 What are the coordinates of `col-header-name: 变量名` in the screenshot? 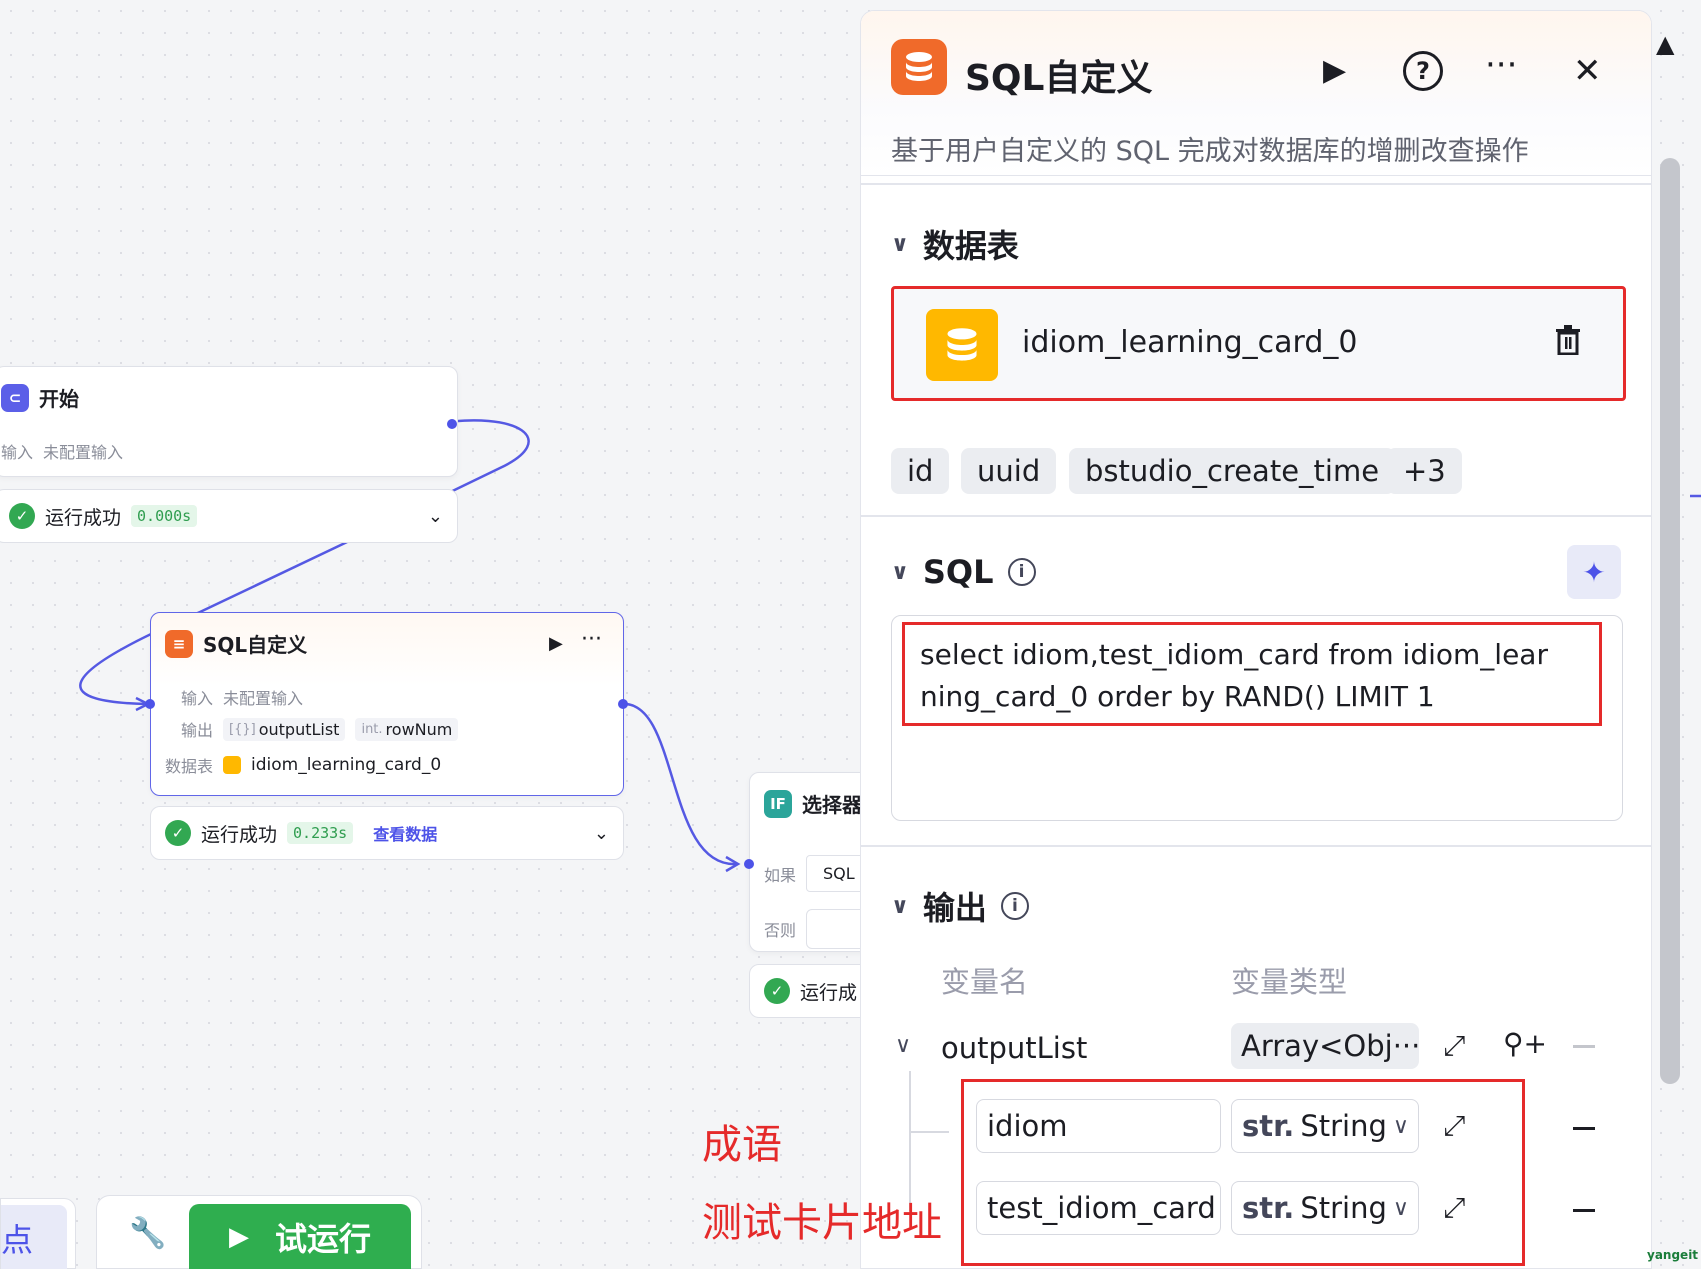 It's located at (985, 982).